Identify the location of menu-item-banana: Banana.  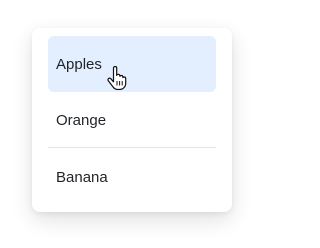
(132, 177).